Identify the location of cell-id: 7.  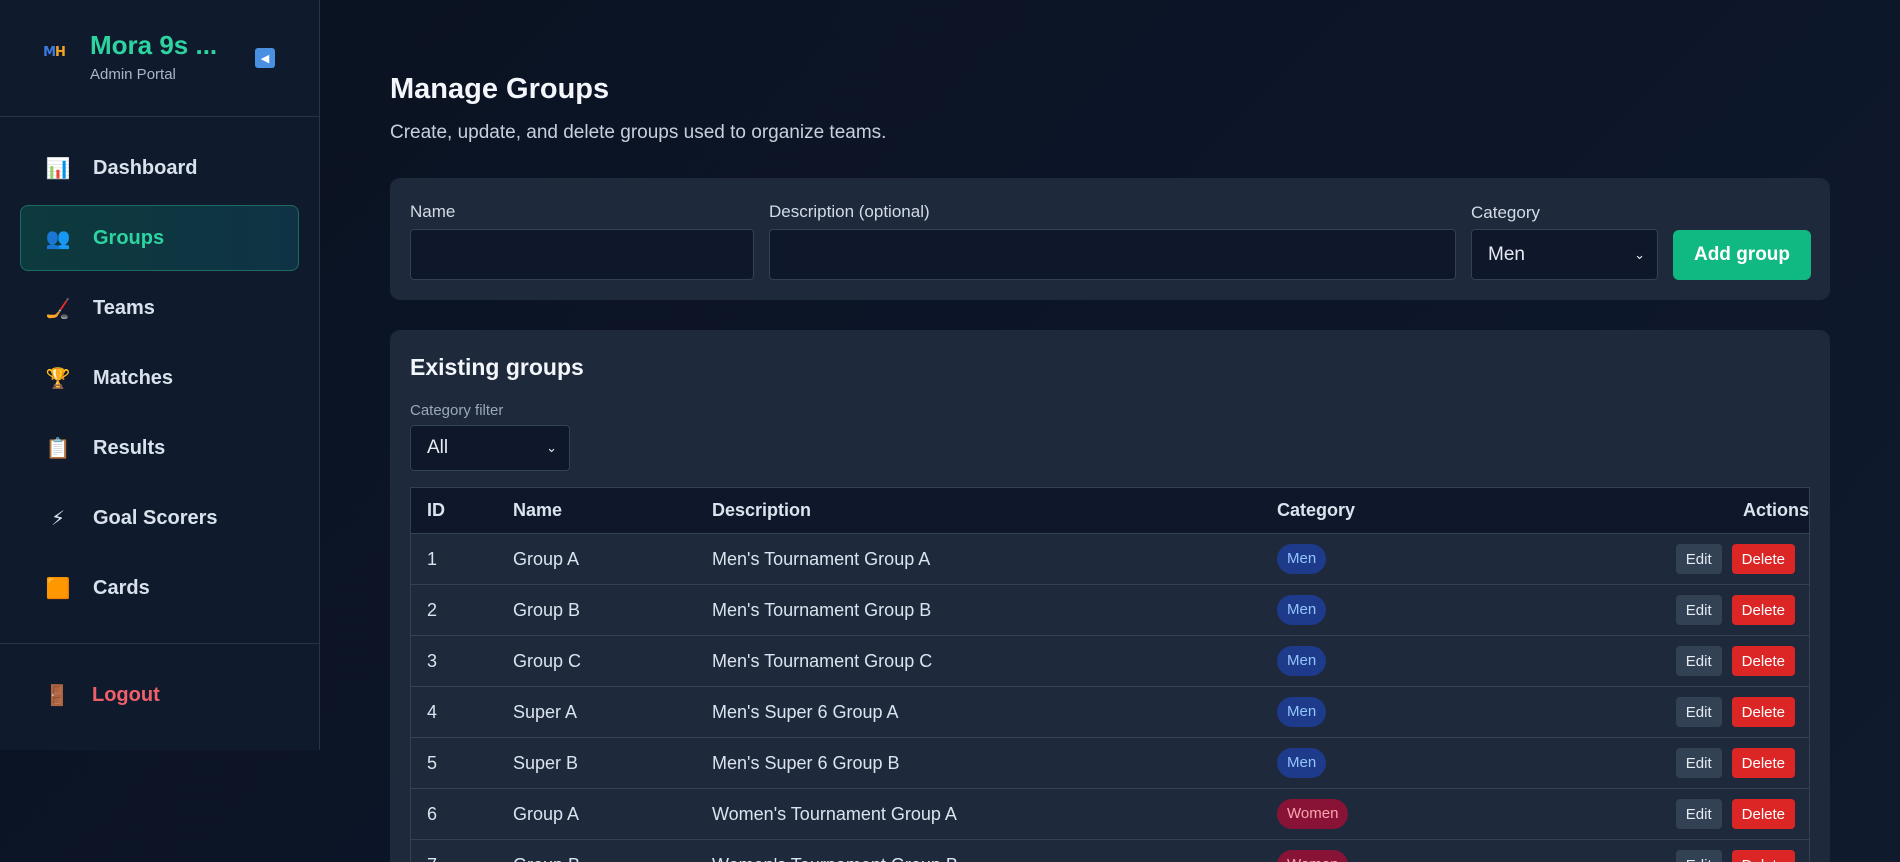
(462, 858).